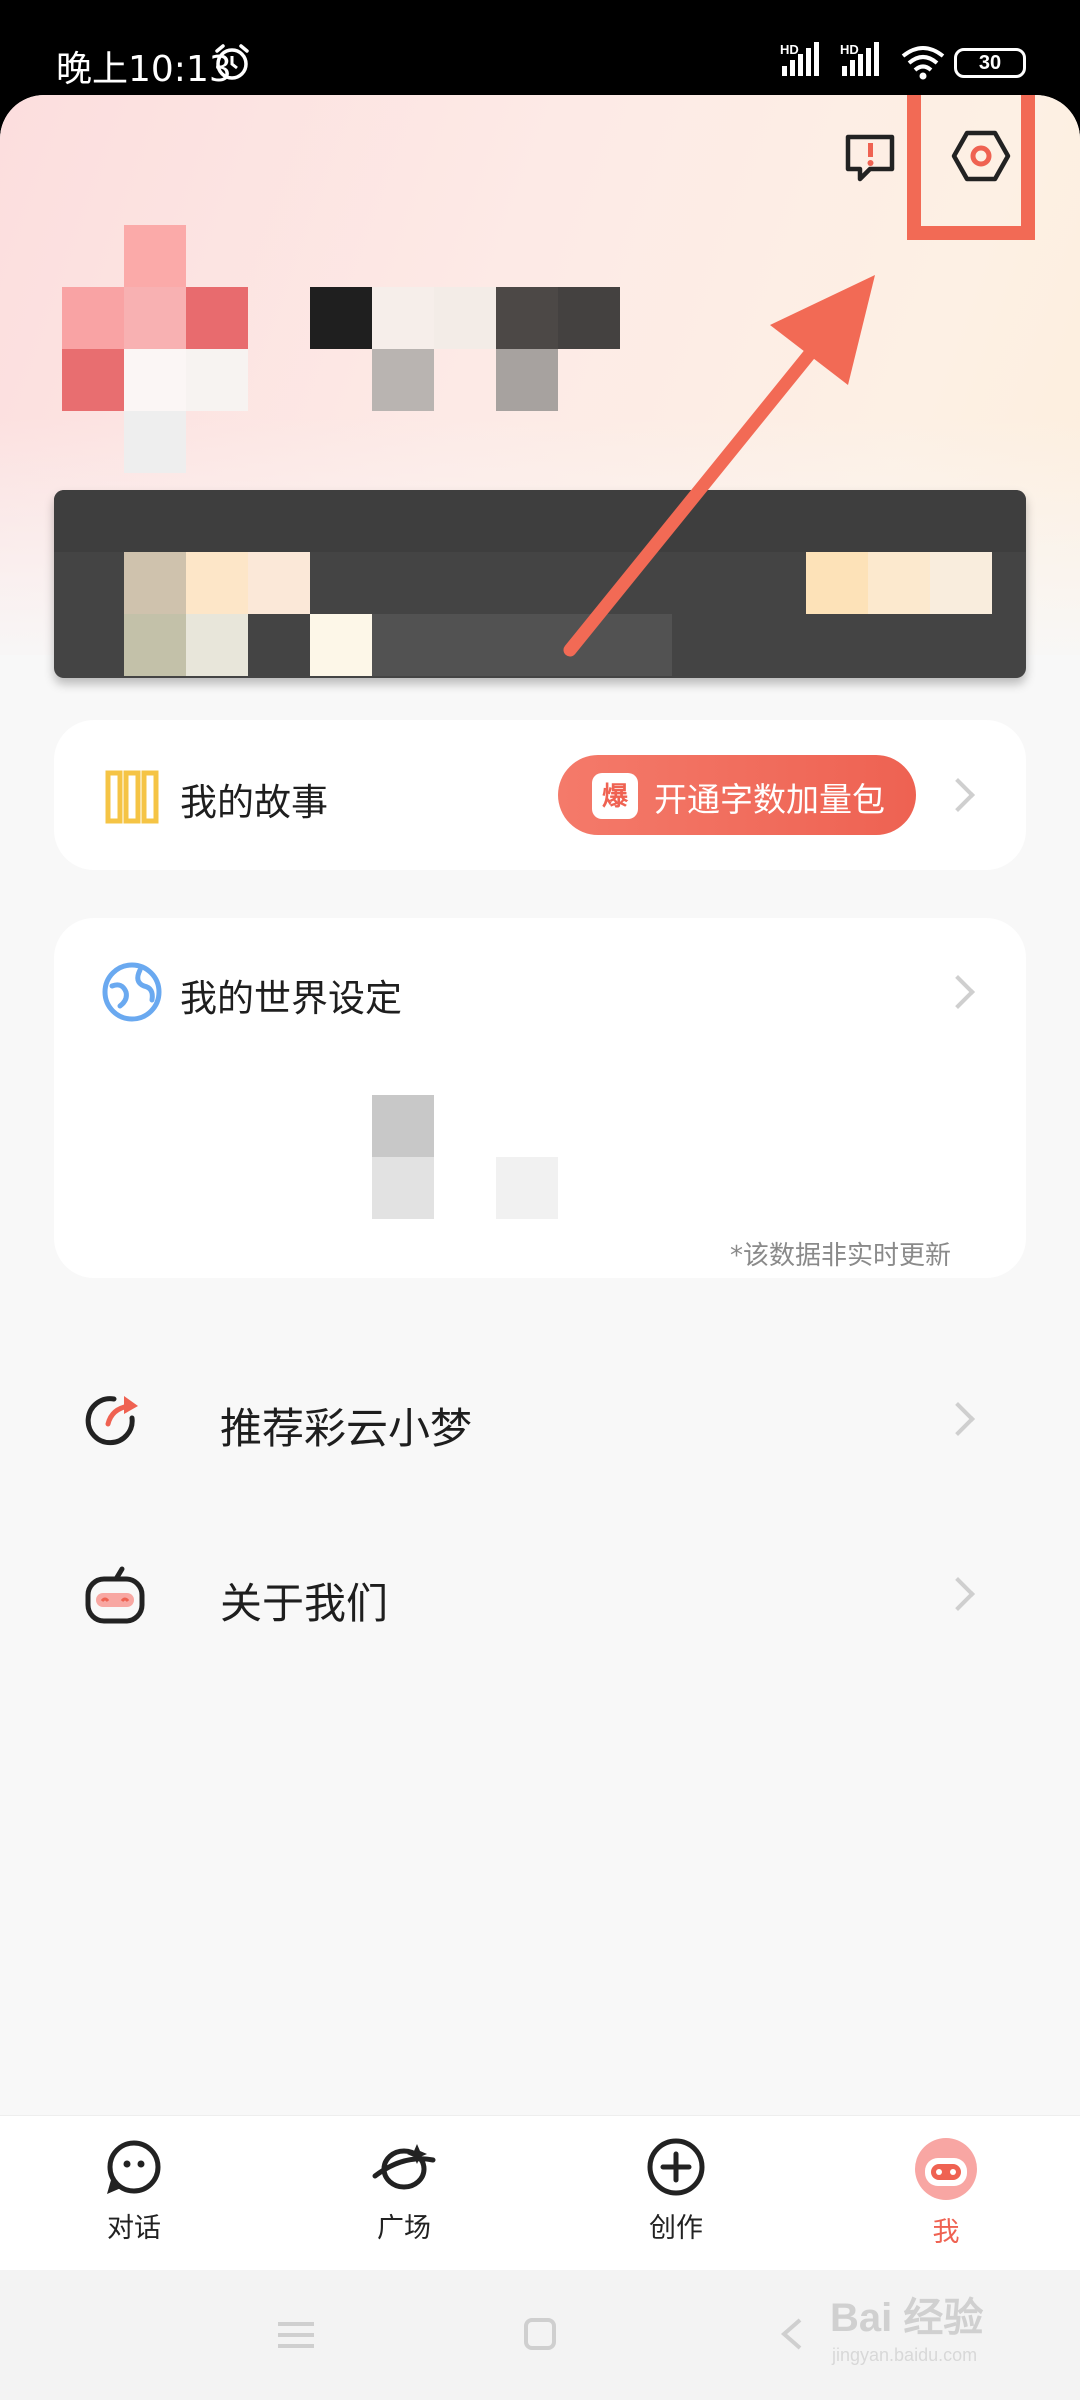 This screenshot has height=2400, width=1080. What do you see at coordinates (841, 1256) in the screenshot?
I see `data-update-note: *该数据非实时更新` at bounding box center [841, 1256].